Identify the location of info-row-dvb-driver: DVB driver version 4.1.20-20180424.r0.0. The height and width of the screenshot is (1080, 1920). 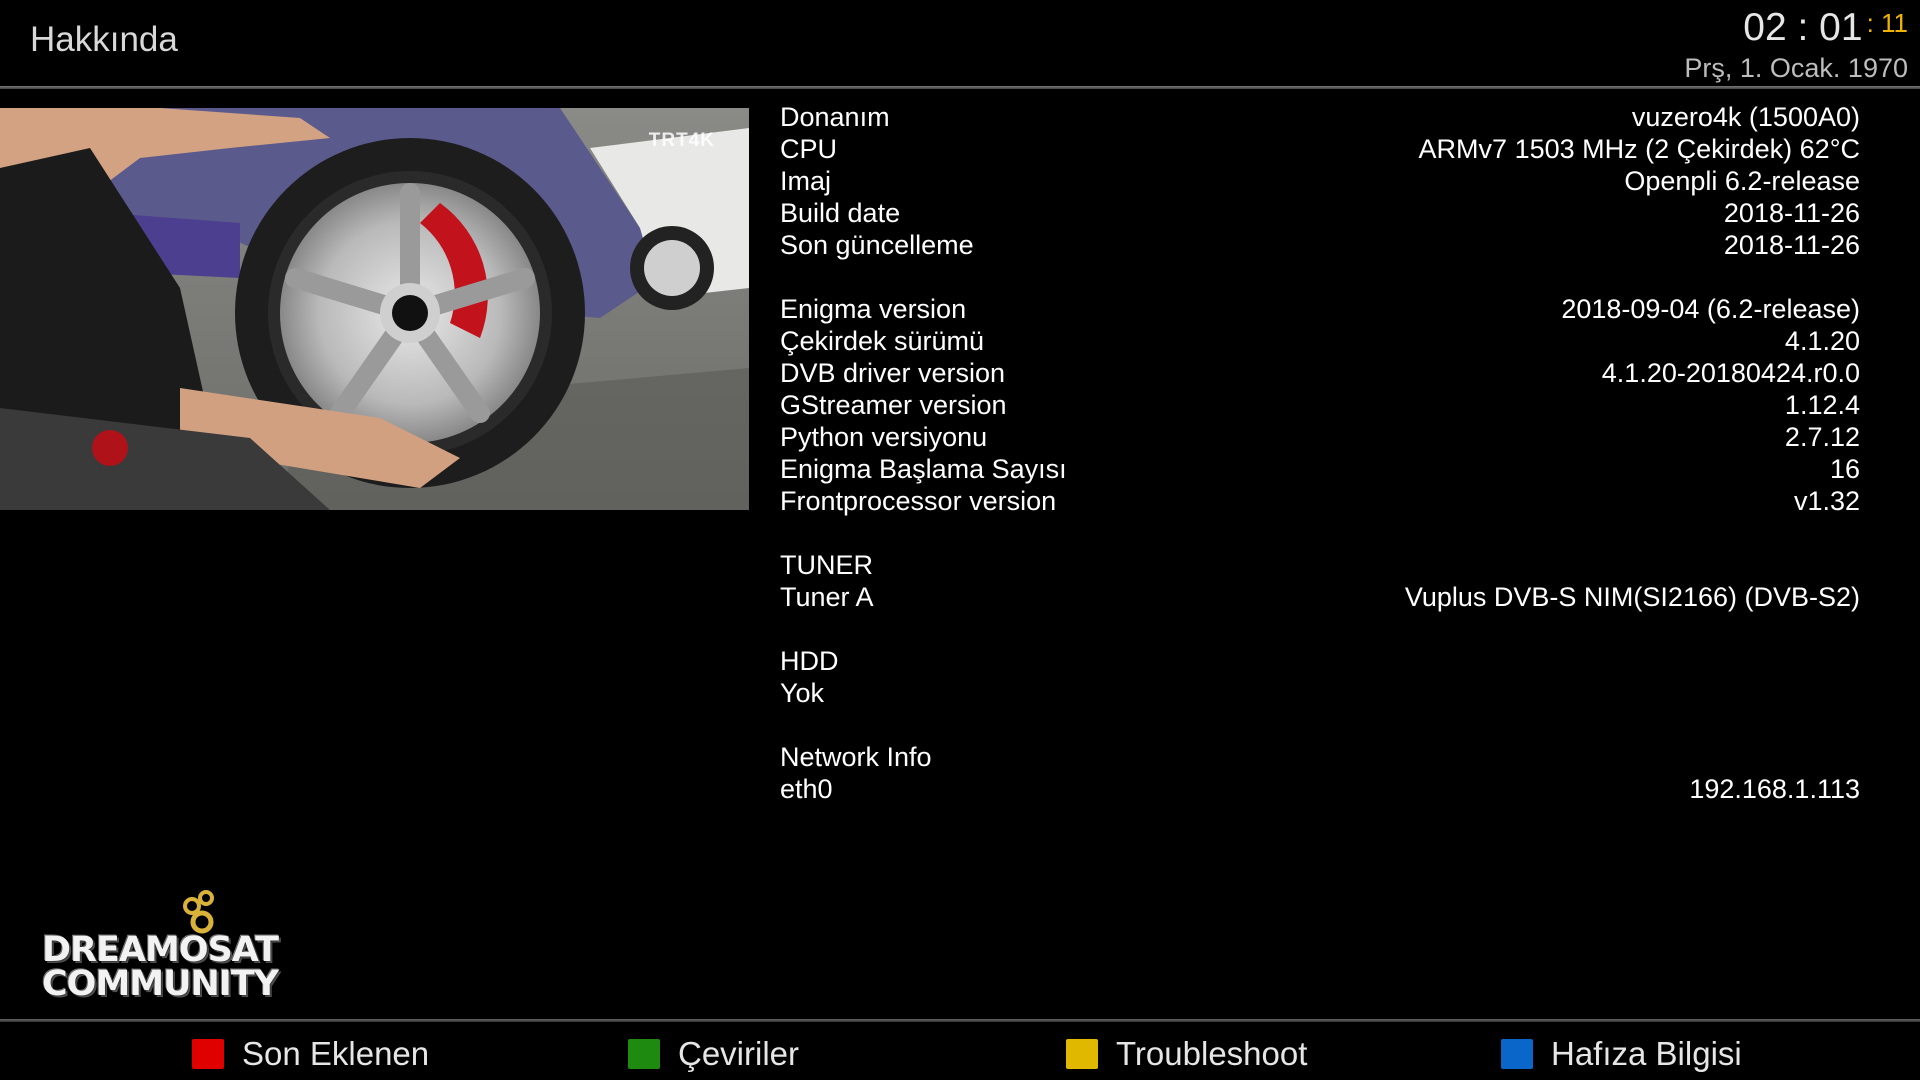
(1320, 373).